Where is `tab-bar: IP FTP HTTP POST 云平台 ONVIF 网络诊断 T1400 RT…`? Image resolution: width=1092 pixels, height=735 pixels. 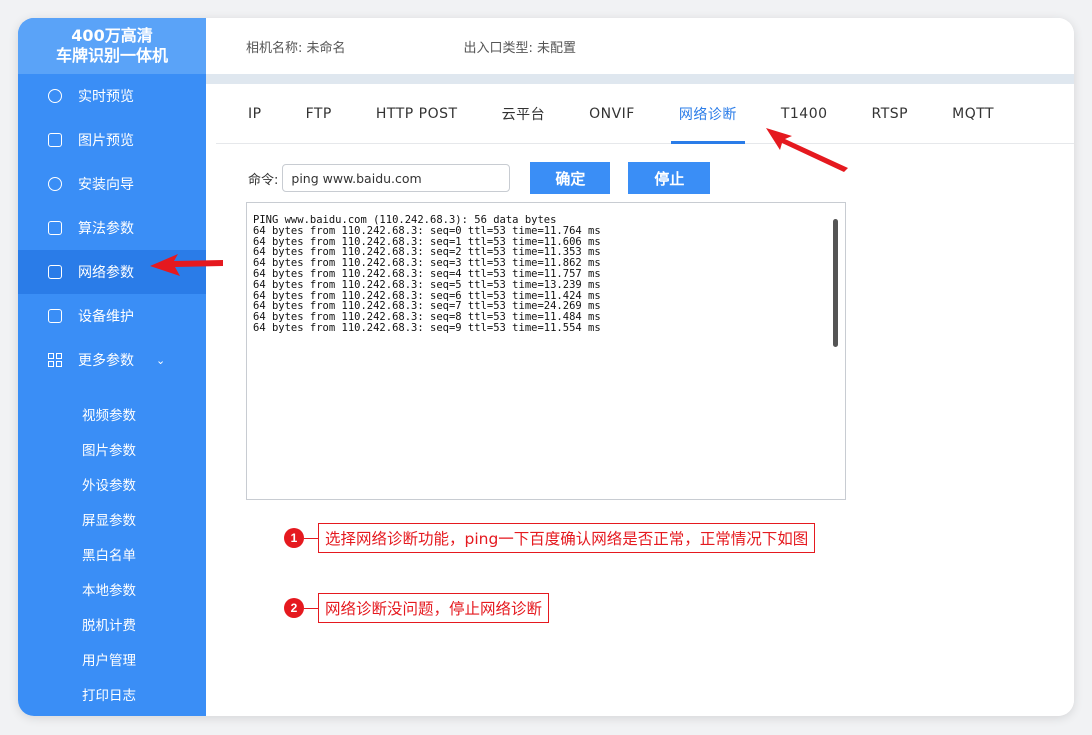
tab-bar: IP FTP HTTP POST 云平台 ONVIF 网络诊断 T1400 RT… is located at coordinates (645, 114).